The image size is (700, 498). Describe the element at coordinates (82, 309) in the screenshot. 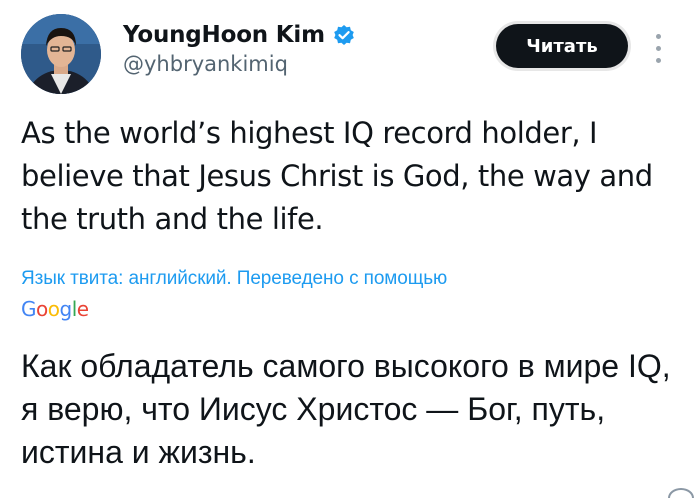

I see `google-logo-letter: e` at that location.